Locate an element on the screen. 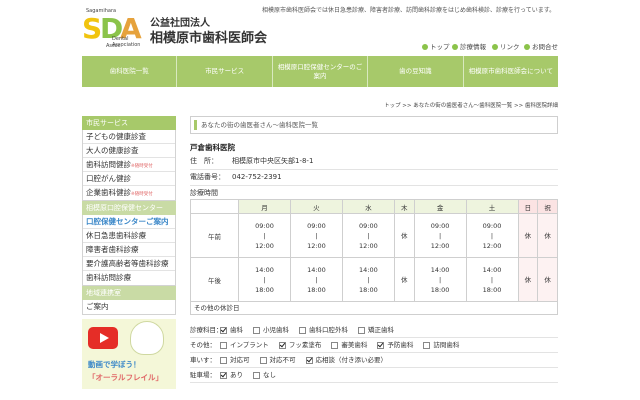 This screenshot has height=400, width=640. phone-label: 電話番号： is located at coordinates (207, 177).